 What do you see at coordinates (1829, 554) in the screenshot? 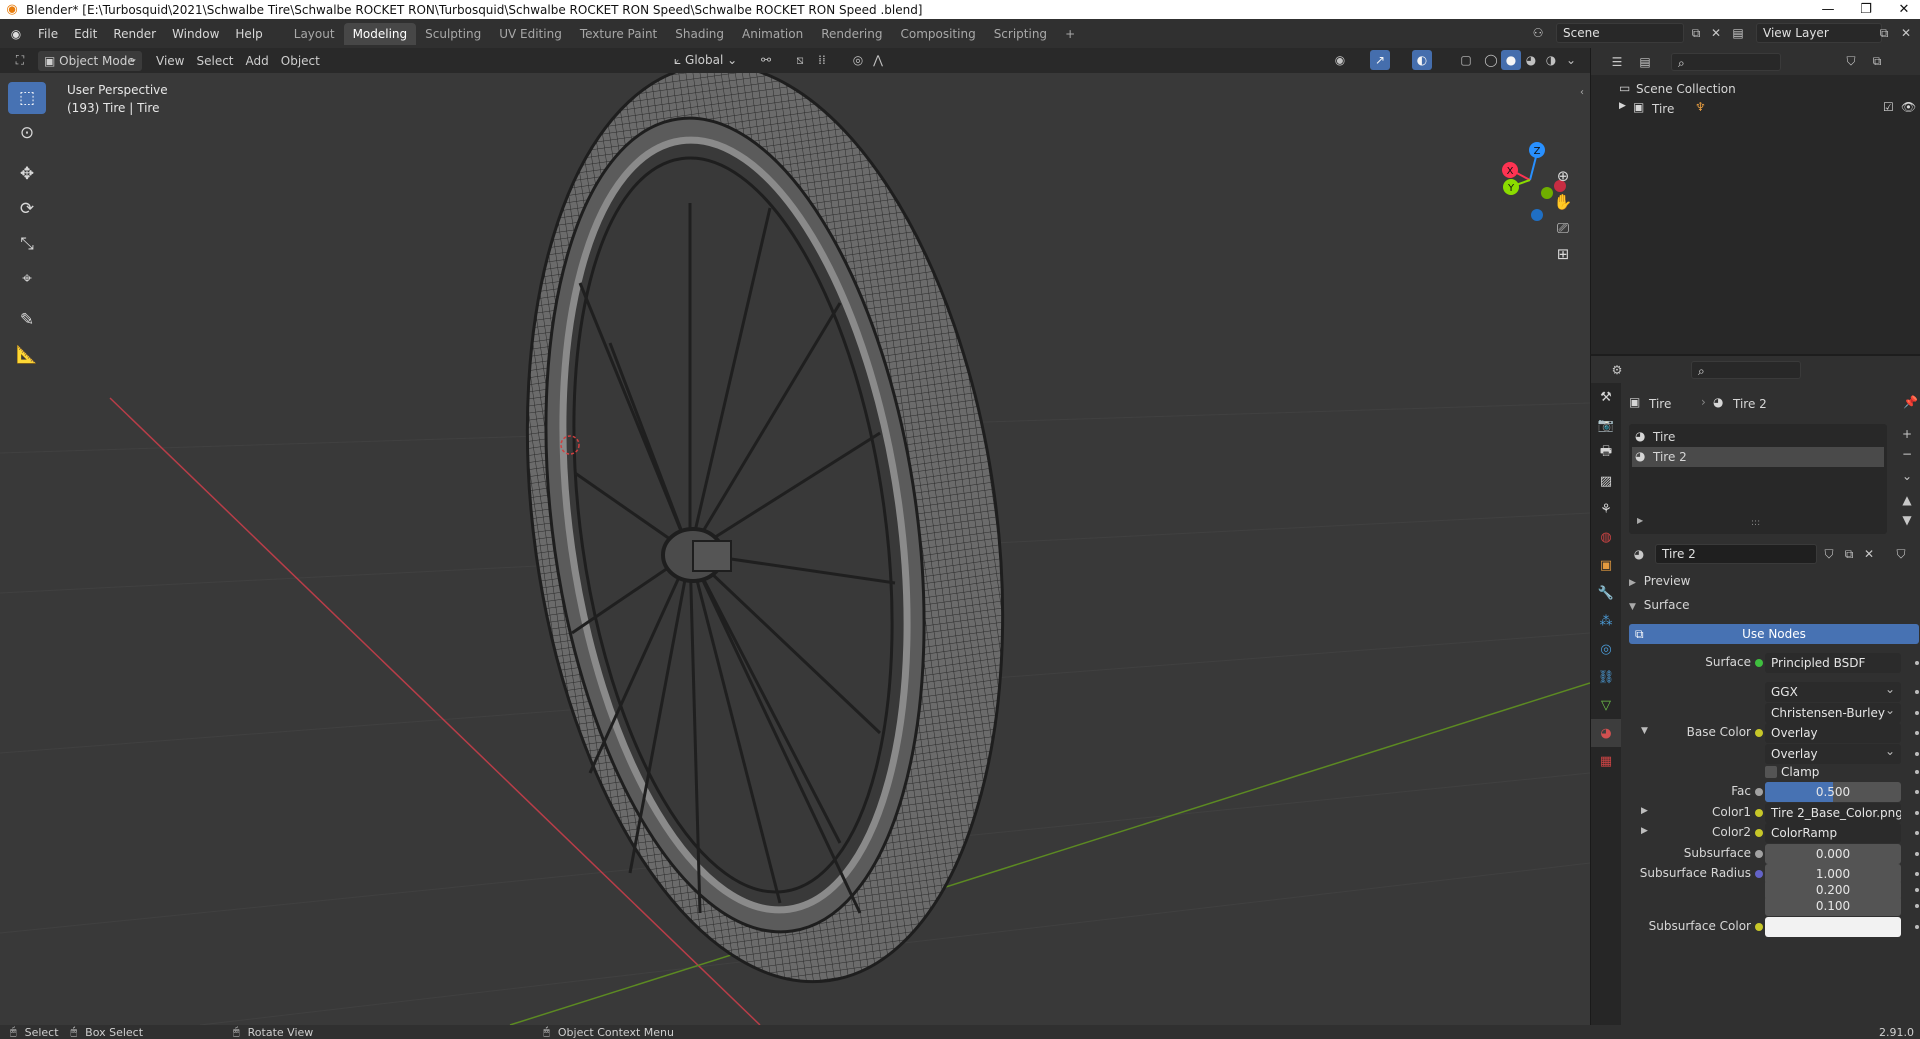
I see `fake-user-icon: ⛉` at bounding box center [1829, 554].